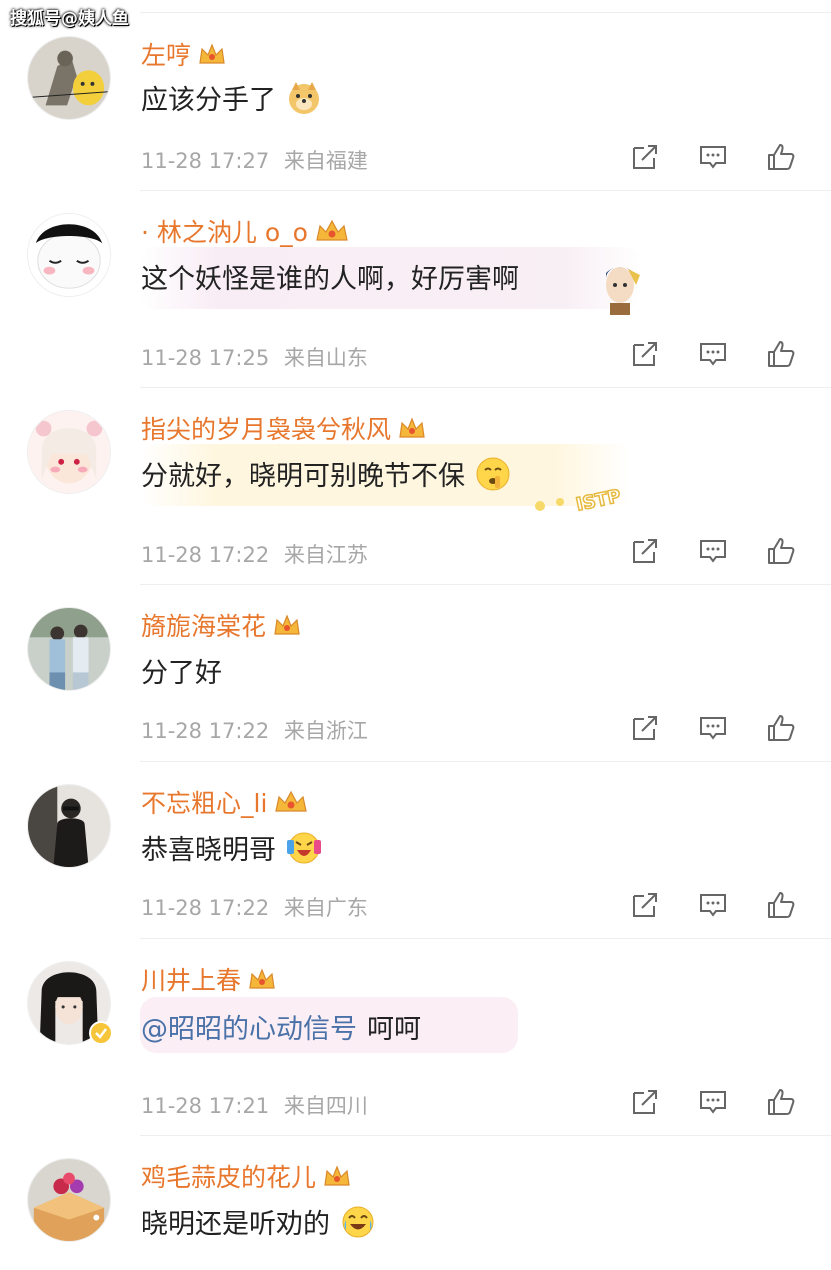 The width and height of the screenshot is (831, 1270). What do you see at coordinates (235, 1224) in the screenshot?
I see `comment-body: 晓明还是听劝的` at bounding box center [235, 1224].